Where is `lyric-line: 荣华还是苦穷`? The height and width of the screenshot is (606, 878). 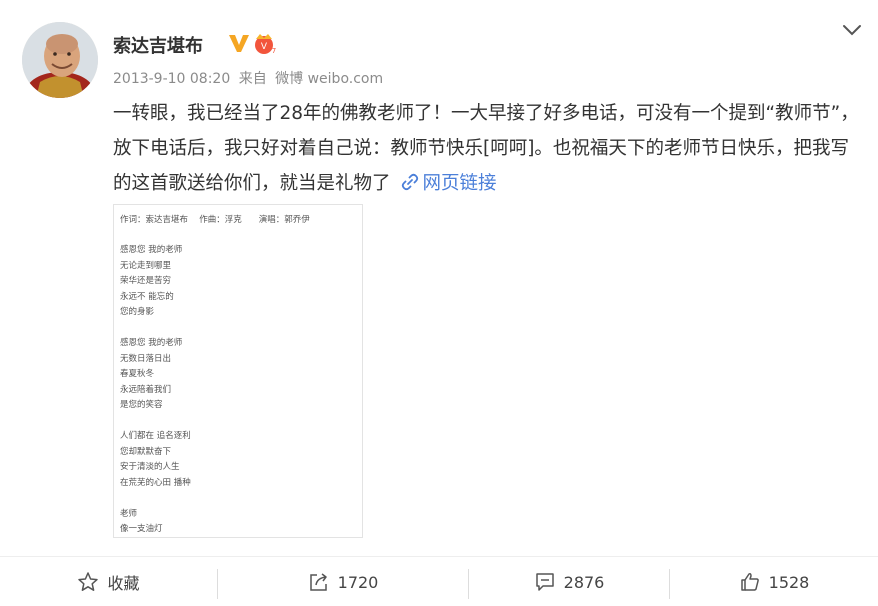 lyric-line: 荣华还是苦穷 is located at coordinates (146, 281).